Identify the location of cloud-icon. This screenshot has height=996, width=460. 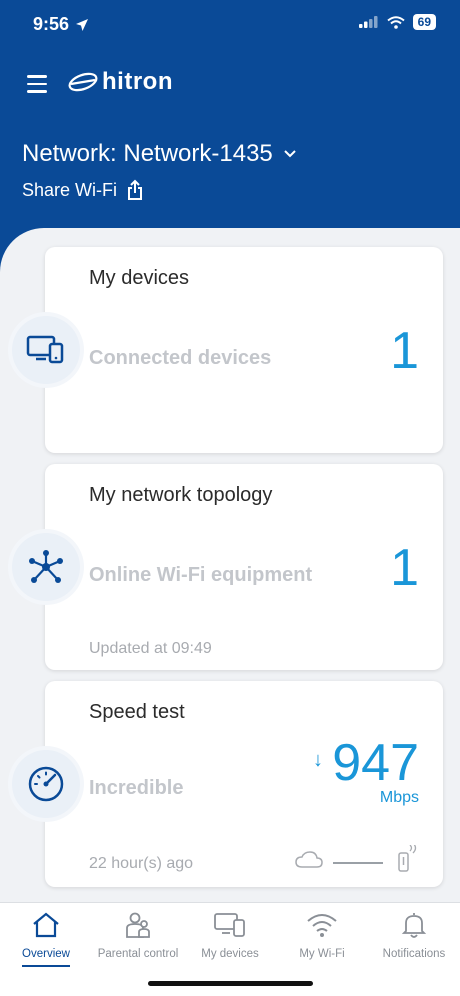
(309, 859).